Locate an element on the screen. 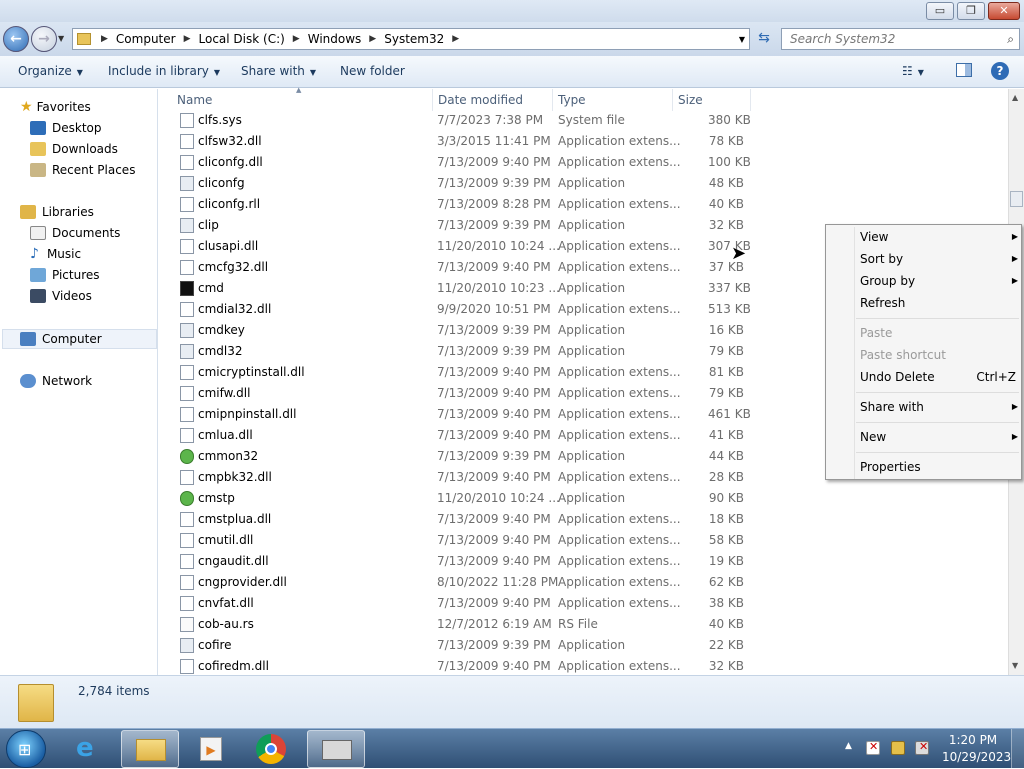  taskbar-printer-app is located at coordinates (336, 749).